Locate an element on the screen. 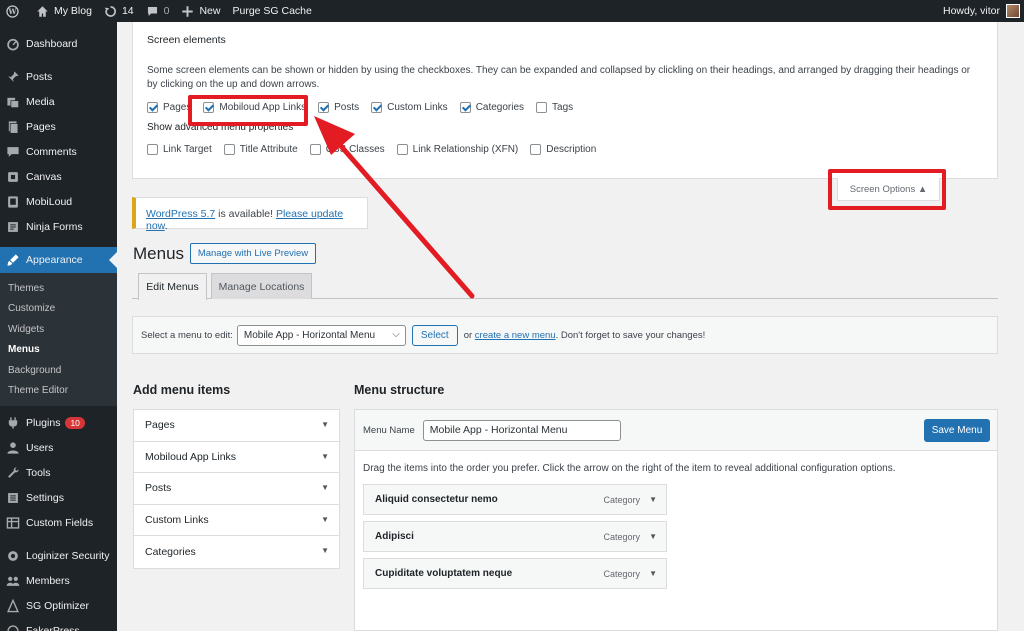 Image resolution: width=1024 pixels, height=631 pixels. submenu-item-themes: Themes is located at coordinates (58, 288).